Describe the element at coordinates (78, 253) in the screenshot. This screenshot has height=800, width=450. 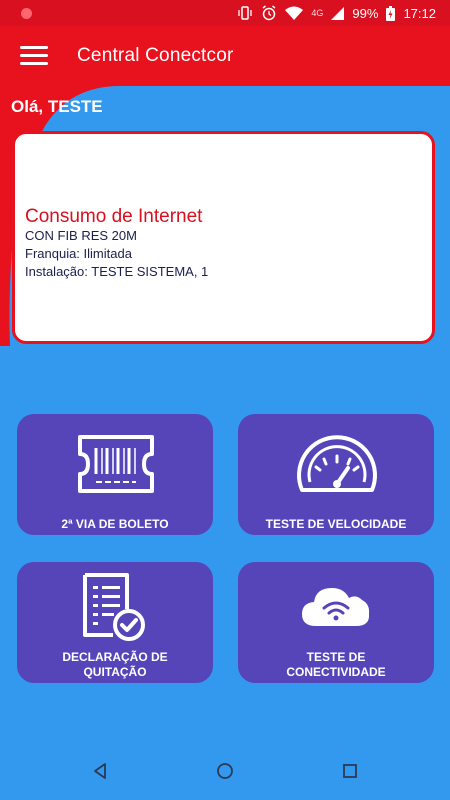
I see `franchise-text: Franquia: Ilimitada` at that location.